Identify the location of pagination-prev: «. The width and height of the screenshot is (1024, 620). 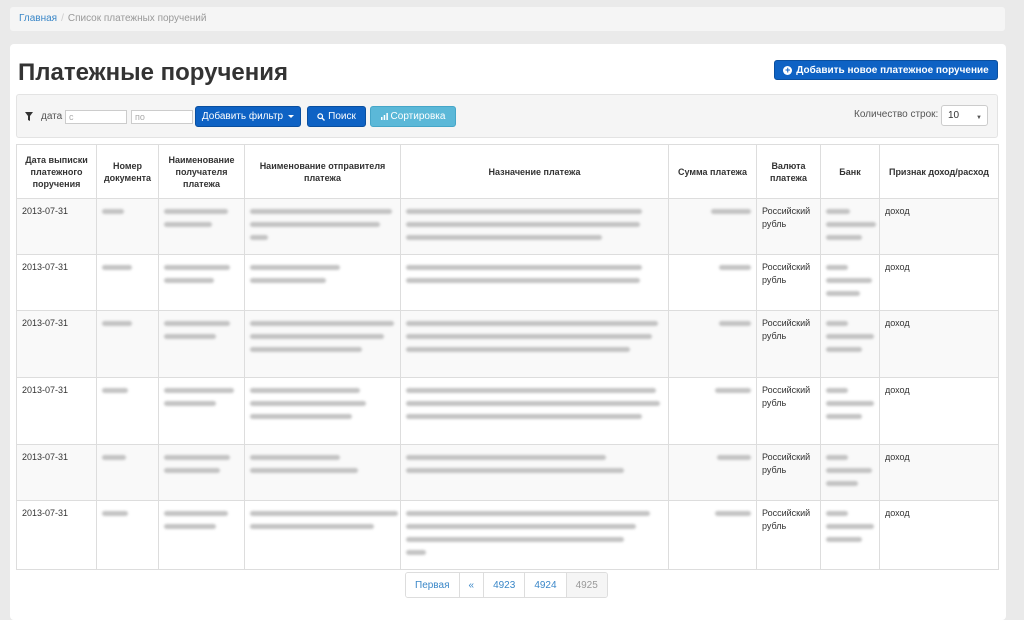
(472, 585).